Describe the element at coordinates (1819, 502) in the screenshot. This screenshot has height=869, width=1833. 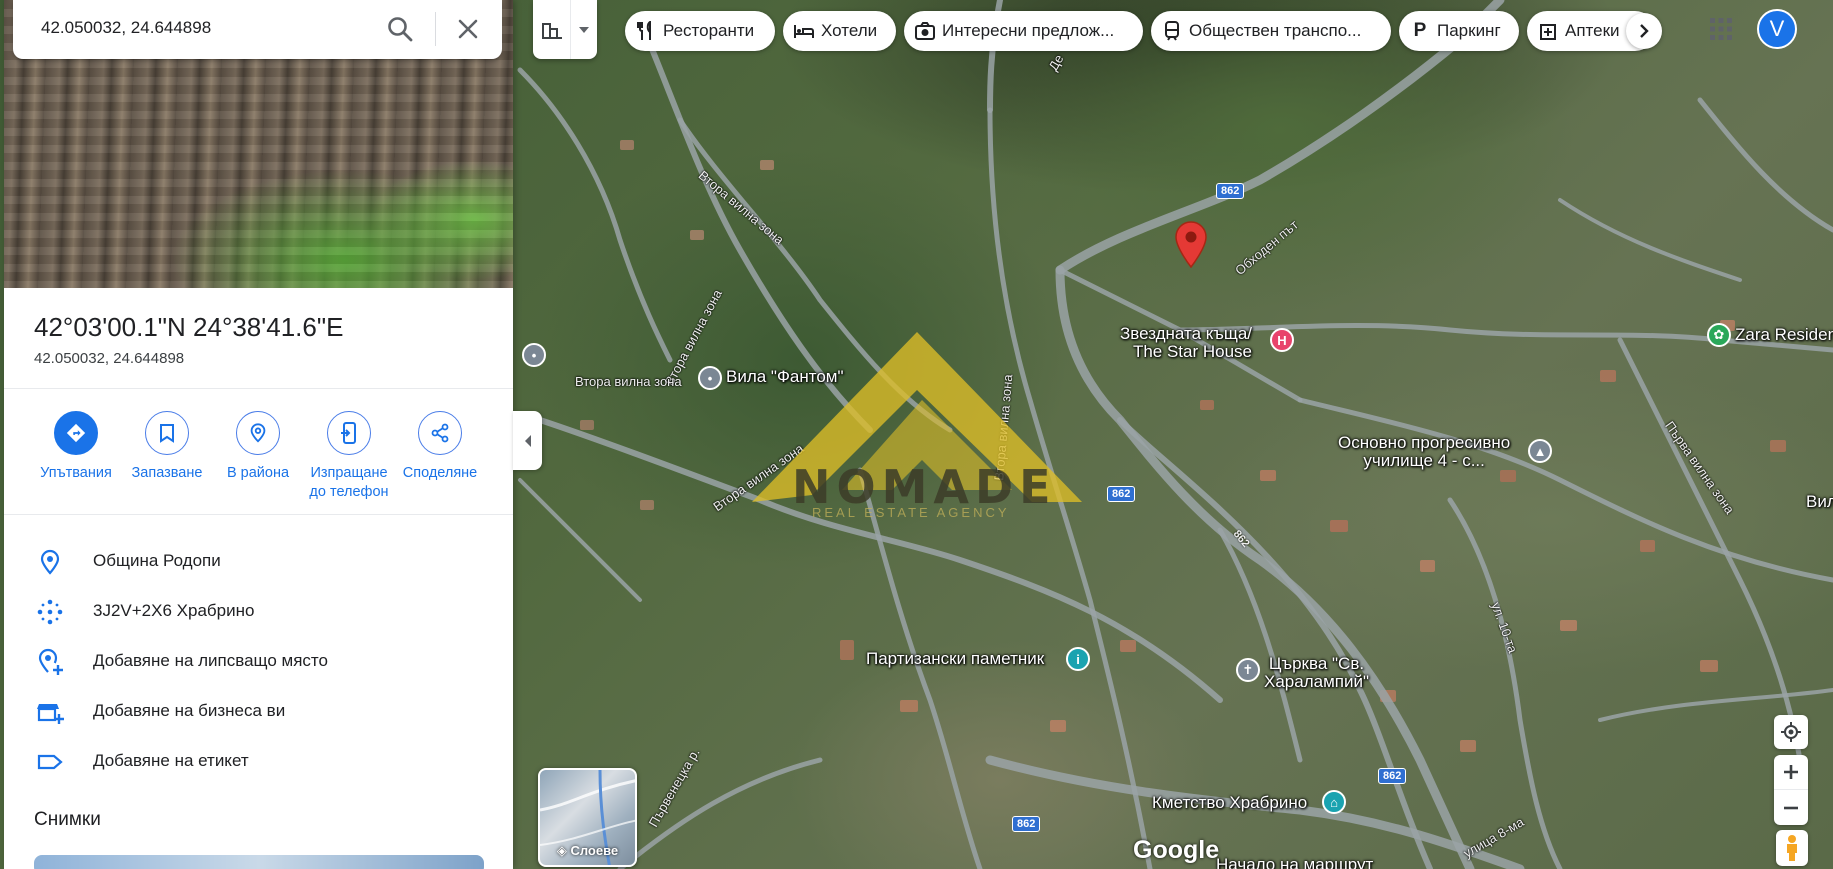
I see `poi-label-vil: Вил` at that location.